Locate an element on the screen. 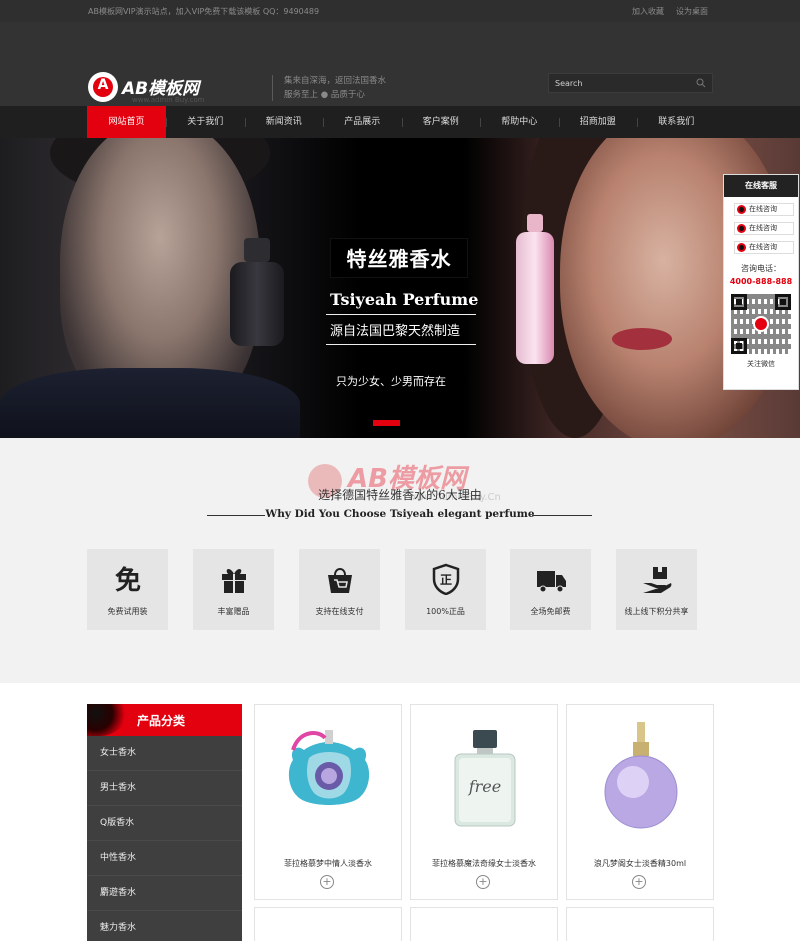 This screenshot has height=941, width=800. category-item: Q版香水 is located at coordinates (164, 823).